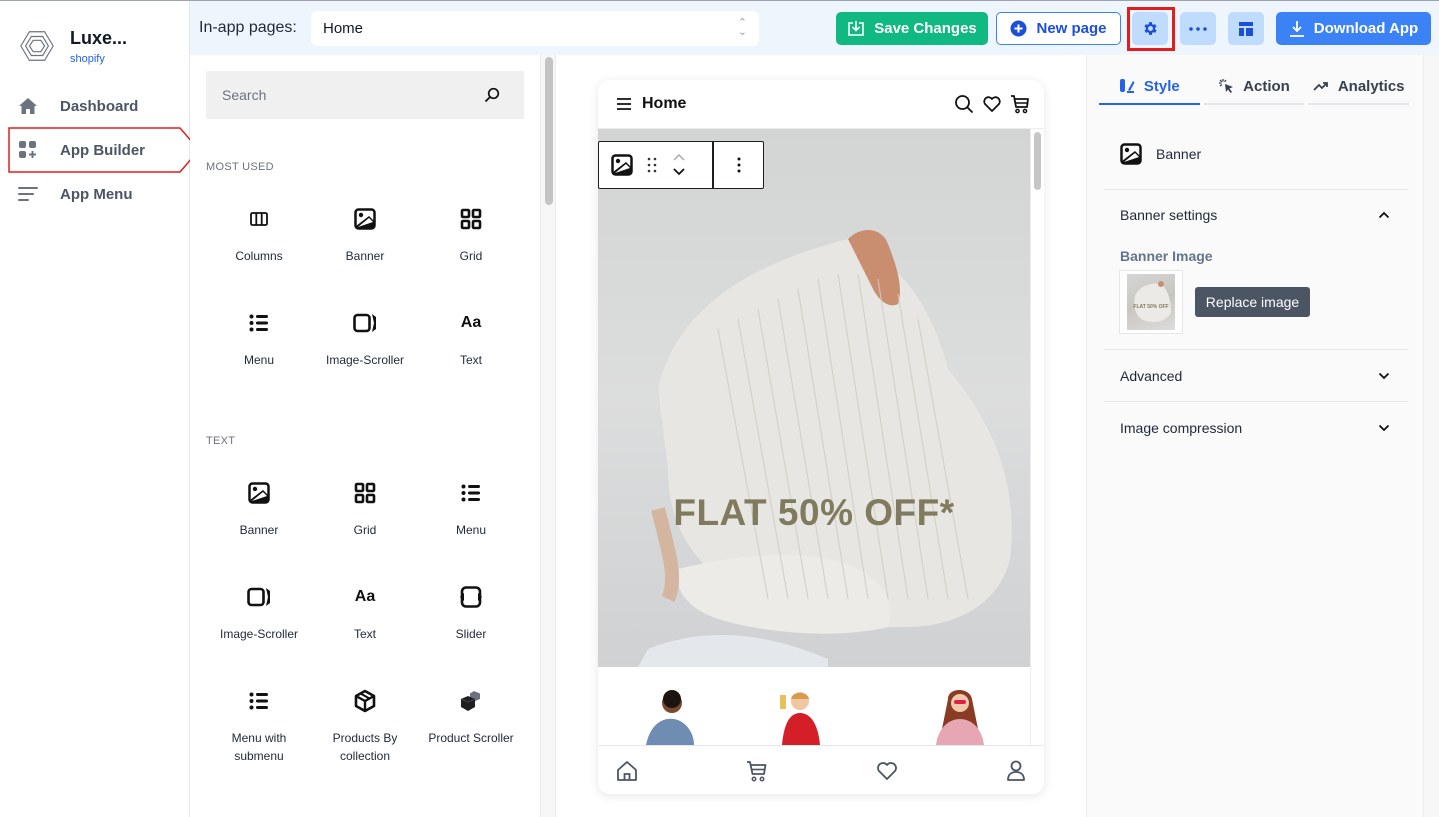  I want to click on app-page-title: Home, so click(664, 103).